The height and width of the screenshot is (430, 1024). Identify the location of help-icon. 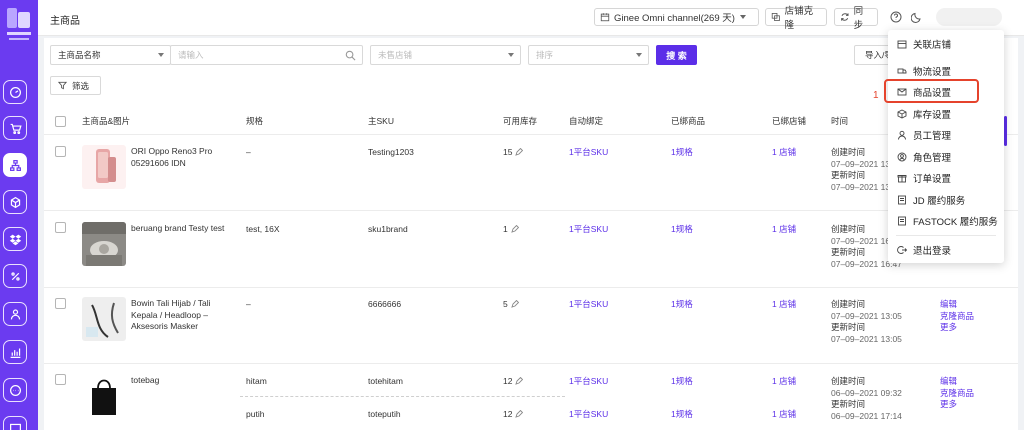
(896, 17).